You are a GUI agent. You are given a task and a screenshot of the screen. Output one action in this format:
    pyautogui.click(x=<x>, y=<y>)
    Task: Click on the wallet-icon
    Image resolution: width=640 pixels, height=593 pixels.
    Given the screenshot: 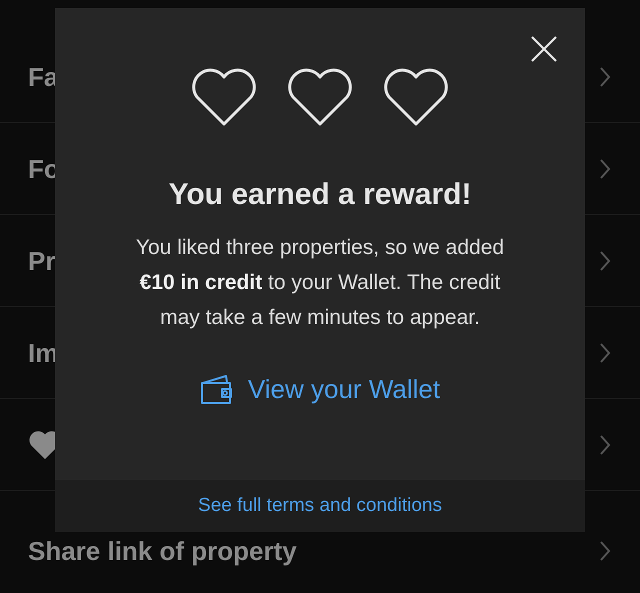 What is the action you would take?
    pyautogui.click(x=217, y=389)
    